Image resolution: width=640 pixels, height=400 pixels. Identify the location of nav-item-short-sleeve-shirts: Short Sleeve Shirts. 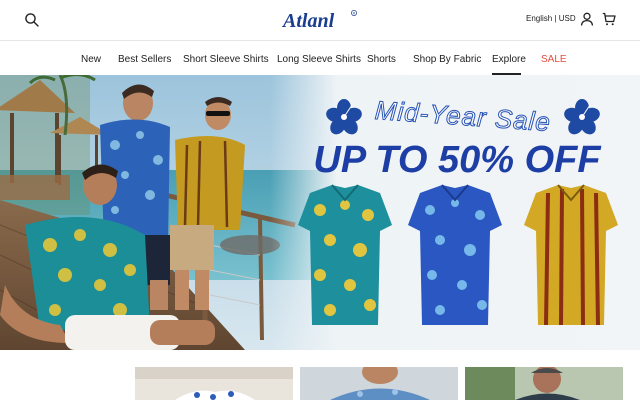
(226, 59).